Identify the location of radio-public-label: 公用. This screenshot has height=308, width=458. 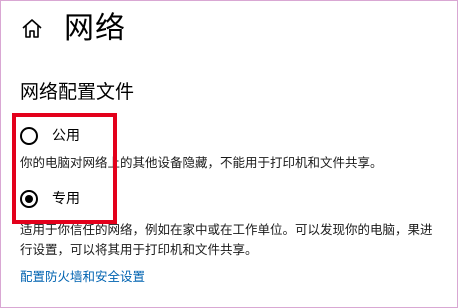
(66, 136).